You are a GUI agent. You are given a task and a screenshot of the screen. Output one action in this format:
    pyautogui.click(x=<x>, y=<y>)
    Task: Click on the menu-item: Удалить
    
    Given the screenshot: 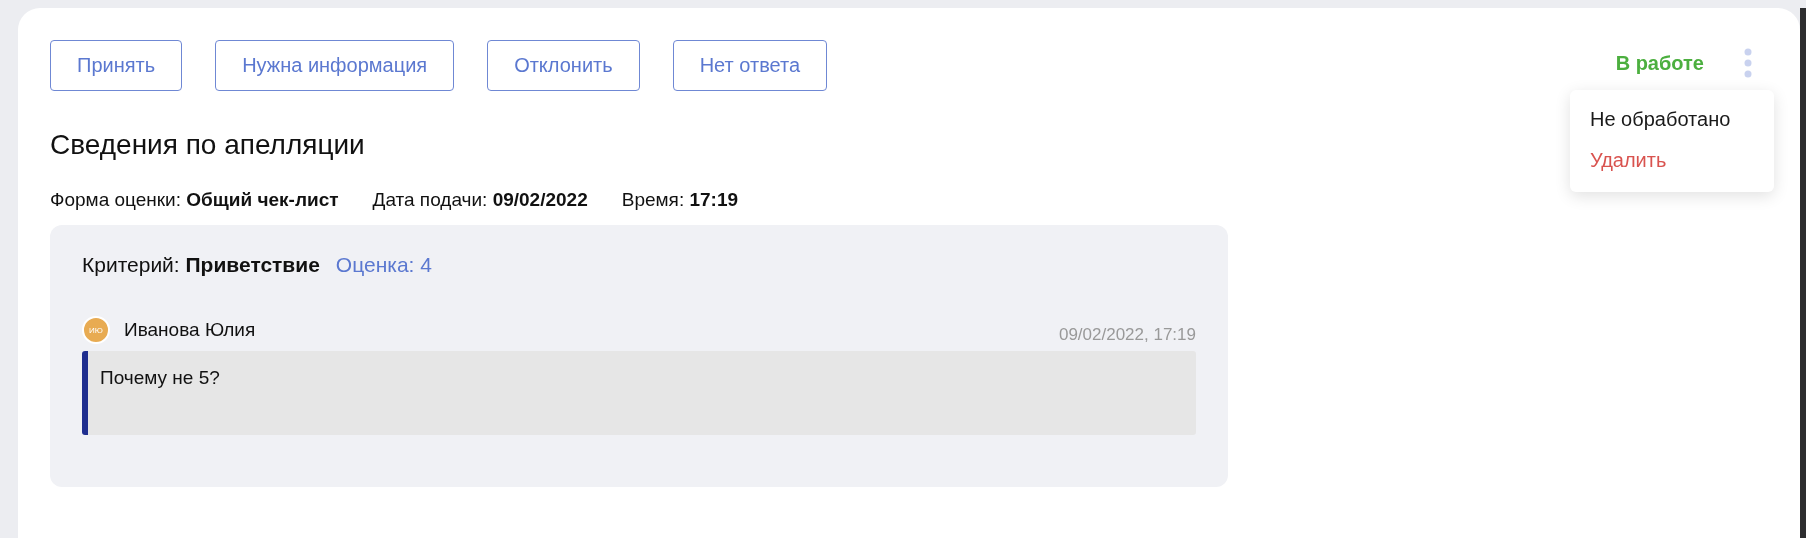 What is the action you would take?
    pyautogui.click(x=1672, y=163)
    